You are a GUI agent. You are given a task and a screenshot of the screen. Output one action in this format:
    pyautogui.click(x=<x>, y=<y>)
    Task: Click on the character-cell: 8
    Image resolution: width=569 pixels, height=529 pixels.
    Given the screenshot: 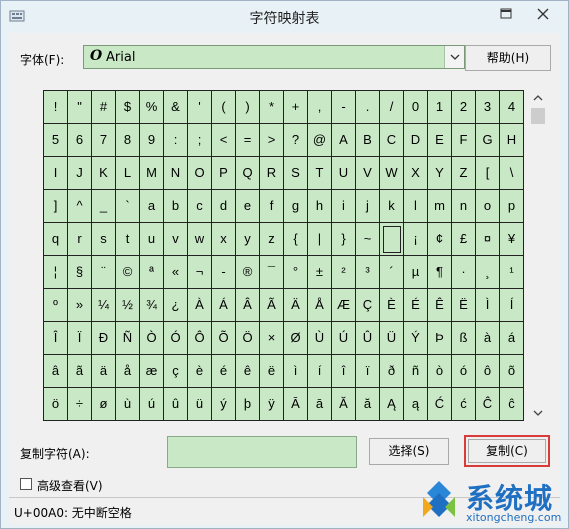 What is the action you would take?
    pyautogui.click(x=128, y=140)
    